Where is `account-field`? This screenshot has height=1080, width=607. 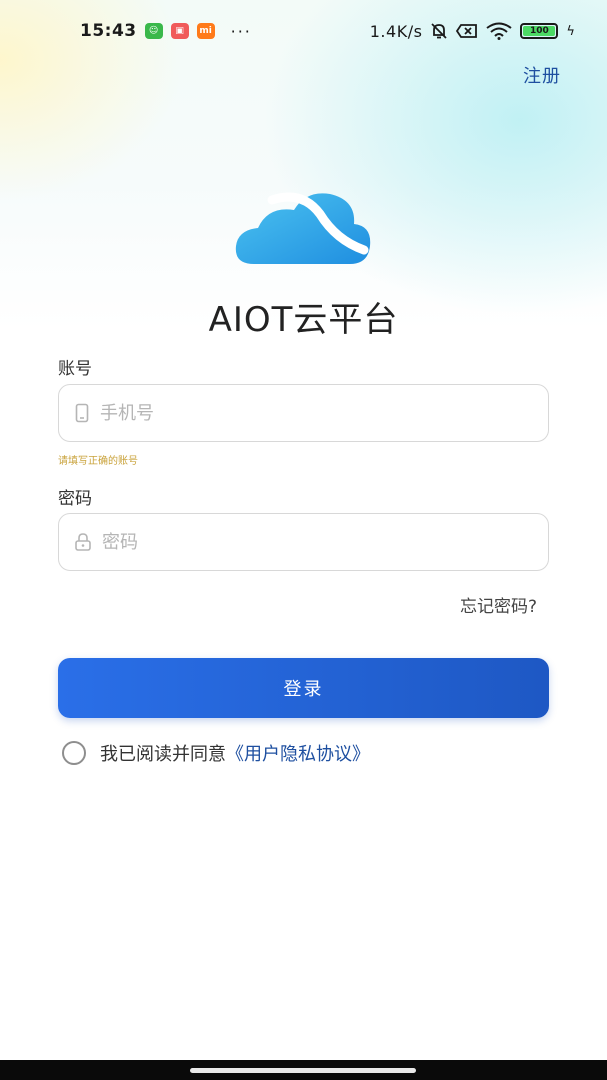
account-field is located at coordinates (303, 413).